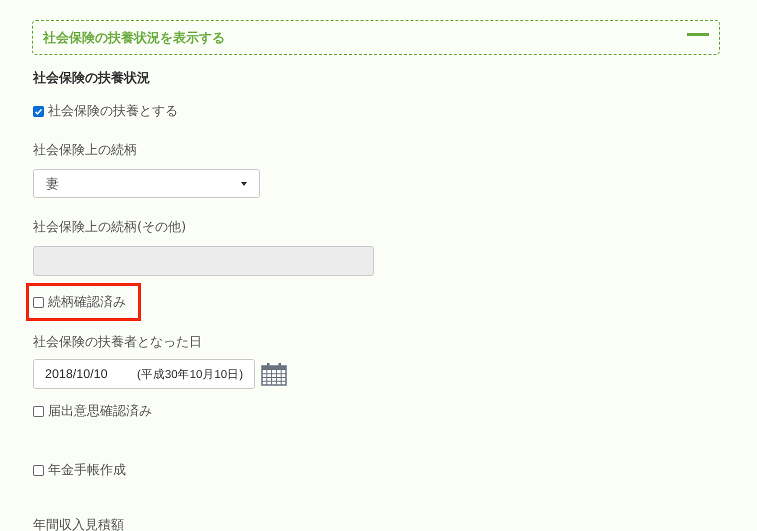 The width and height of the screenshot is (757, 531). I want to click on date-field: 2018/10/10 (平成30年10月10日), so click(144, 374).